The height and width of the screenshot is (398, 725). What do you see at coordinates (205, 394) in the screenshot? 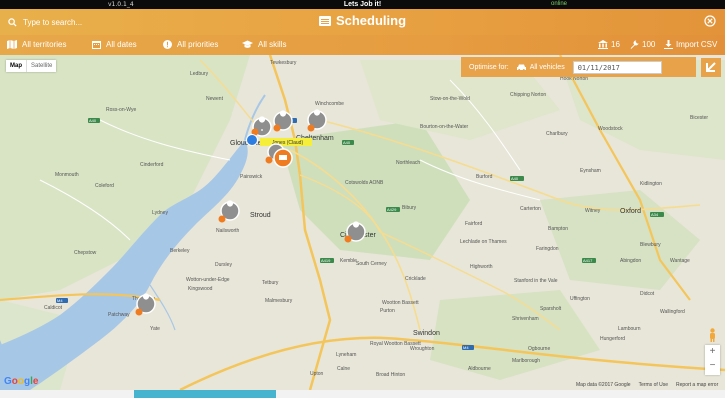
I see `bottom-tab-active` at bounding box center [205, 394].